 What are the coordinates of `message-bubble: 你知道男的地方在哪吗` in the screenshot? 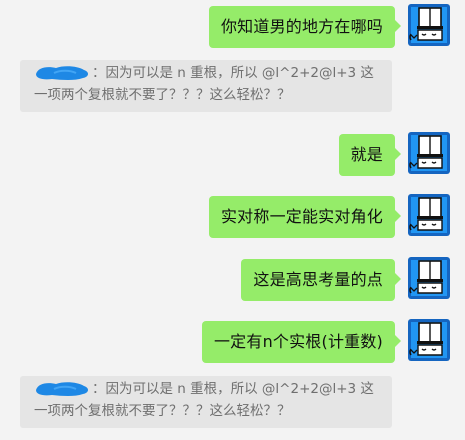 It's located at (305, 27).